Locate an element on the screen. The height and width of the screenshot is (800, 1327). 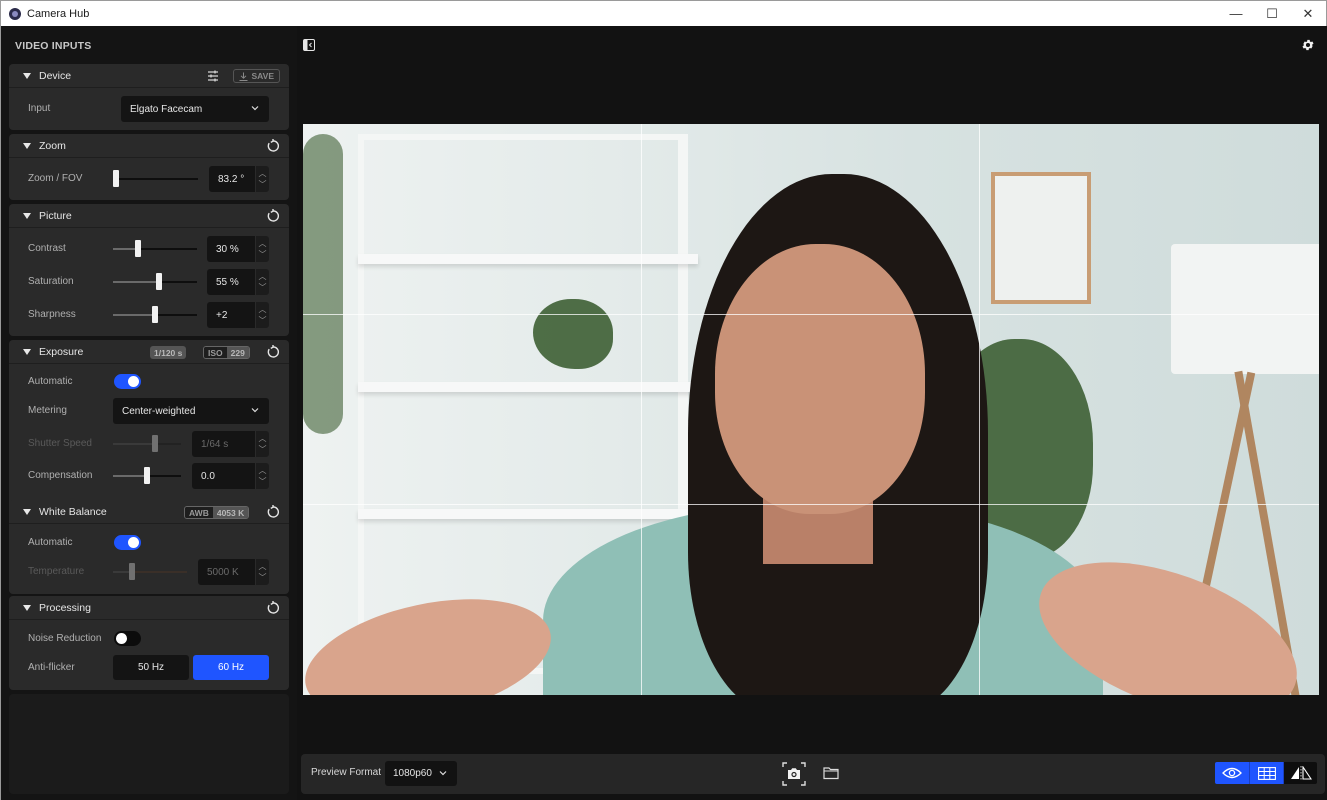
sidebar-empty-area is located at coordinates (149, 744).